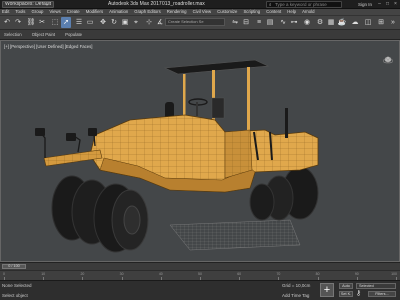  What do you see at coordinates (346, 294) in the screenshot?
I see `set-key-button: Set K.` at bounding box center [346, 294].